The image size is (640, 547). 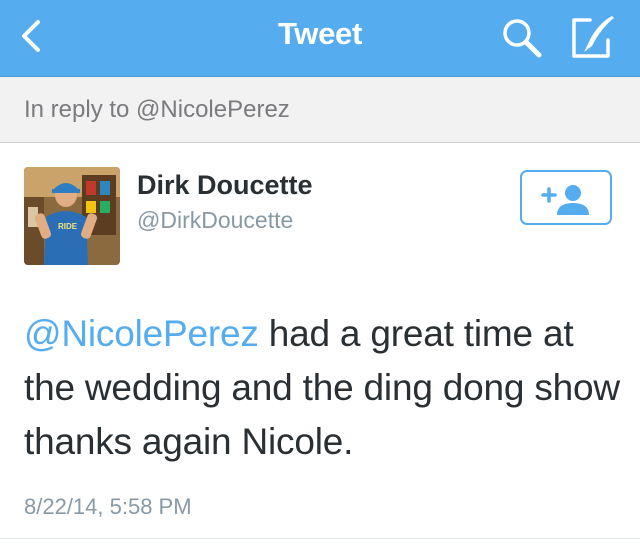 I want to click on search-icon, so click(x=522, y=38).